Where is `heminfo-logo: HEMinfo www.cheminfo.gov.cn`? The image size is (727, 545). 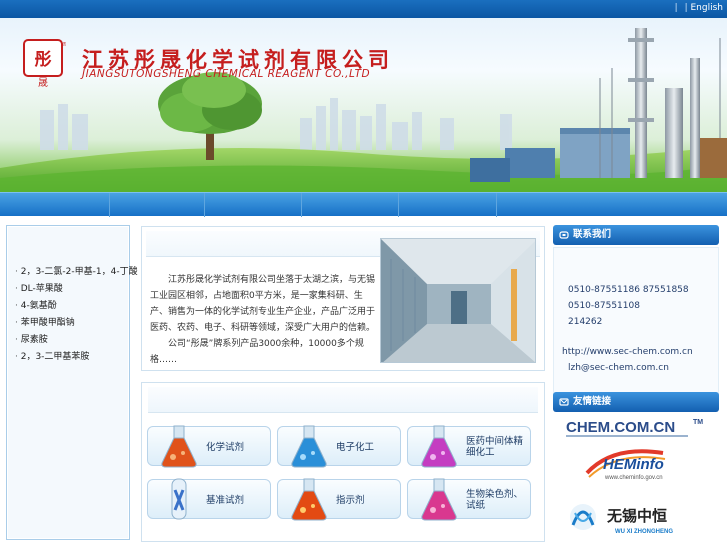 heminfo-logo: HEMinfo www.cheminfo.gov.cn is located at coordinates (636, 463).